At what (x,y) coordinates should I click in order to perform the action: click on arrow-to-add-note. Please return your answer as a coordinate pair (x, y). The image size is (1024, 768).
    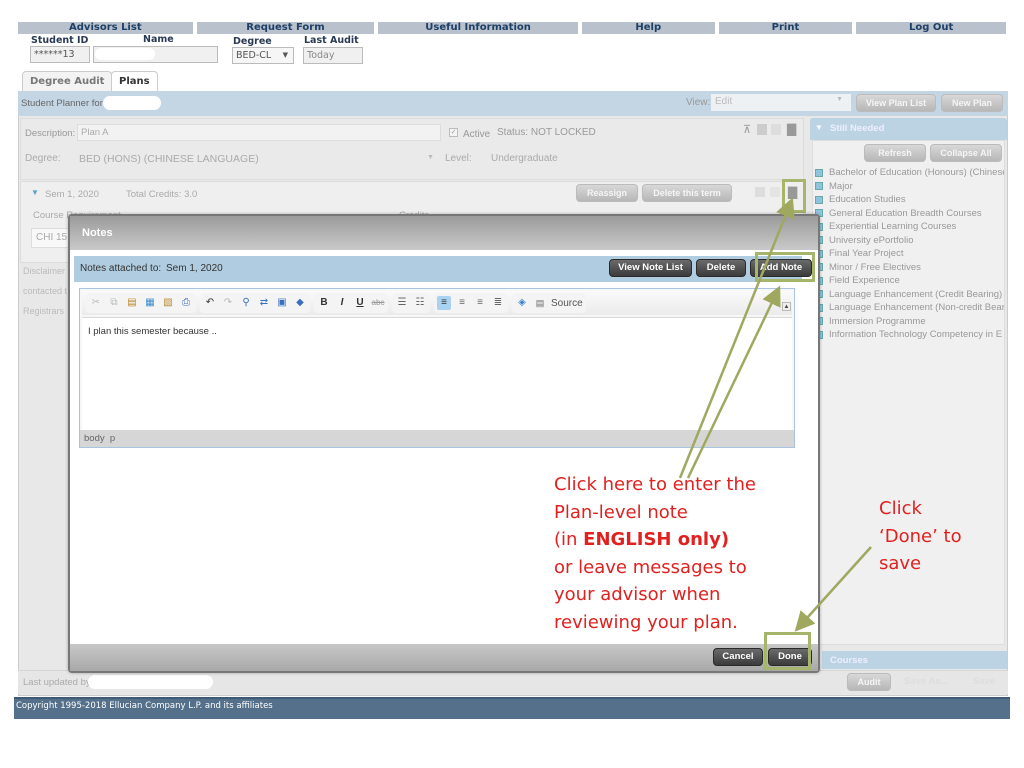
    Looking at the image, I should click on (733, 382).